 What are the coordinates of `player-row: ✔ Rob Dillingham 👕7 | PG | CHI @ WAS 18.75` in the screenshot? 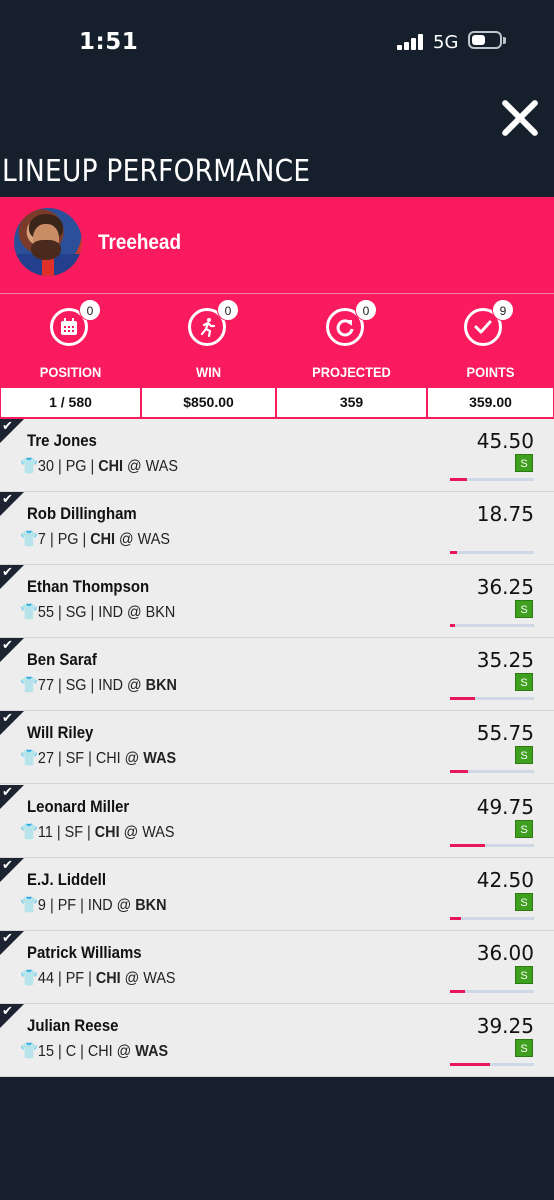 It's located at (277, 529).